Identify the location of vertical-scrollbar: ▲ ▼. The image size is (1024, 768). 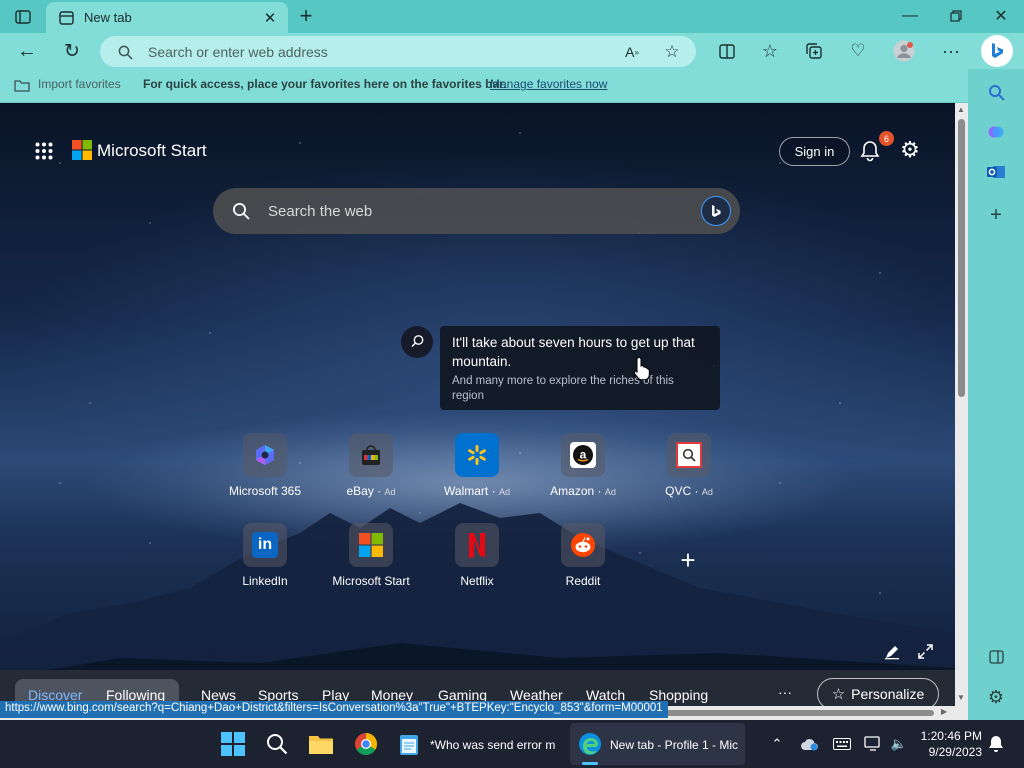
(961, 404).